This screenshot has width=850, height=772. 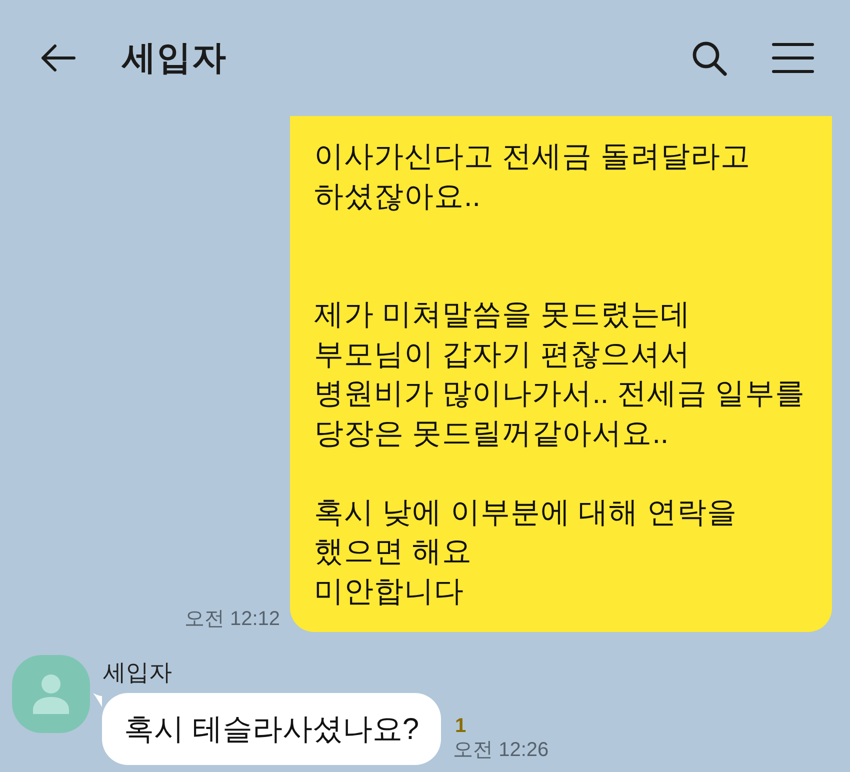 I want to click on search-icon, so click(x=709, y=58).